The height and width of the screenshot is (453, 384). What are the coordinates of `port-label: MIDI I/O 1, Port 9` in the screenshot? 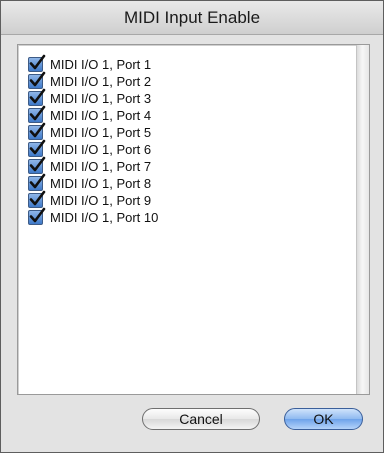 It's located at (101, 200).